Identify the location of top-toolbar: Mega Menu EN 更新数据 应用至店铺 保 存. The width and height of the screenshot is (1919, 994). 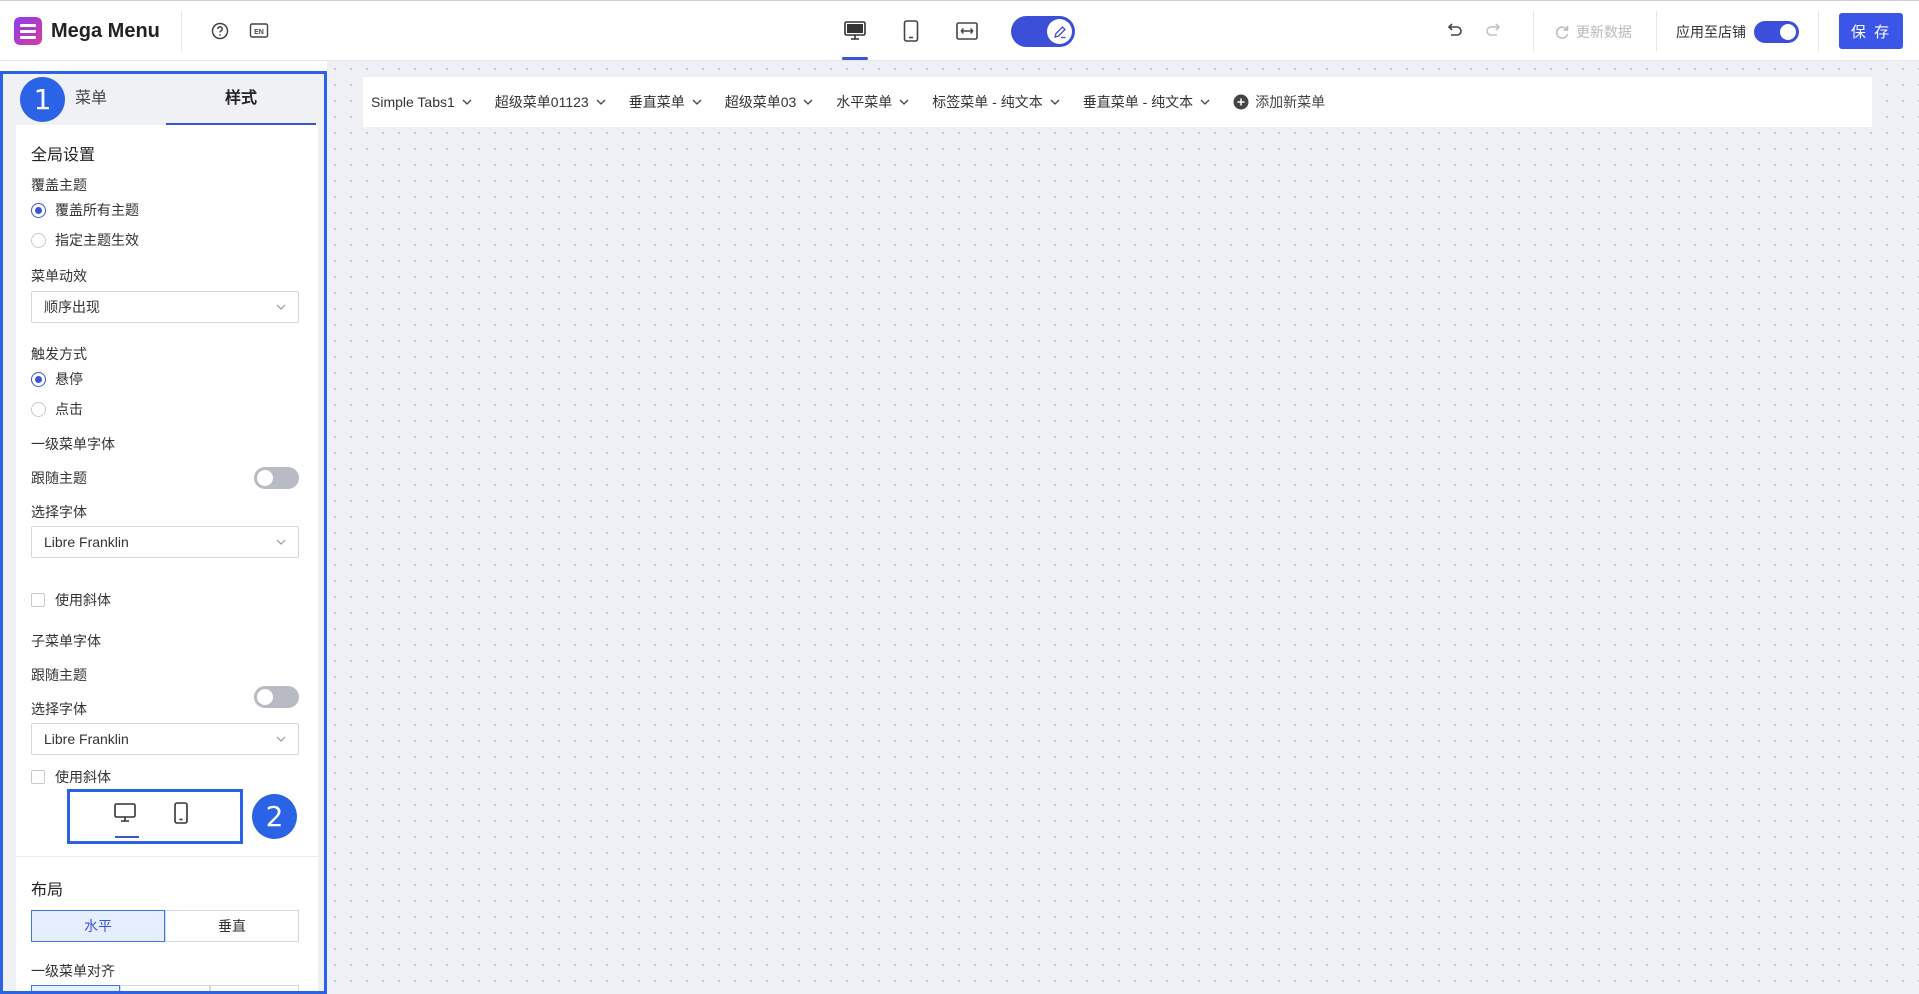
(959, 30).